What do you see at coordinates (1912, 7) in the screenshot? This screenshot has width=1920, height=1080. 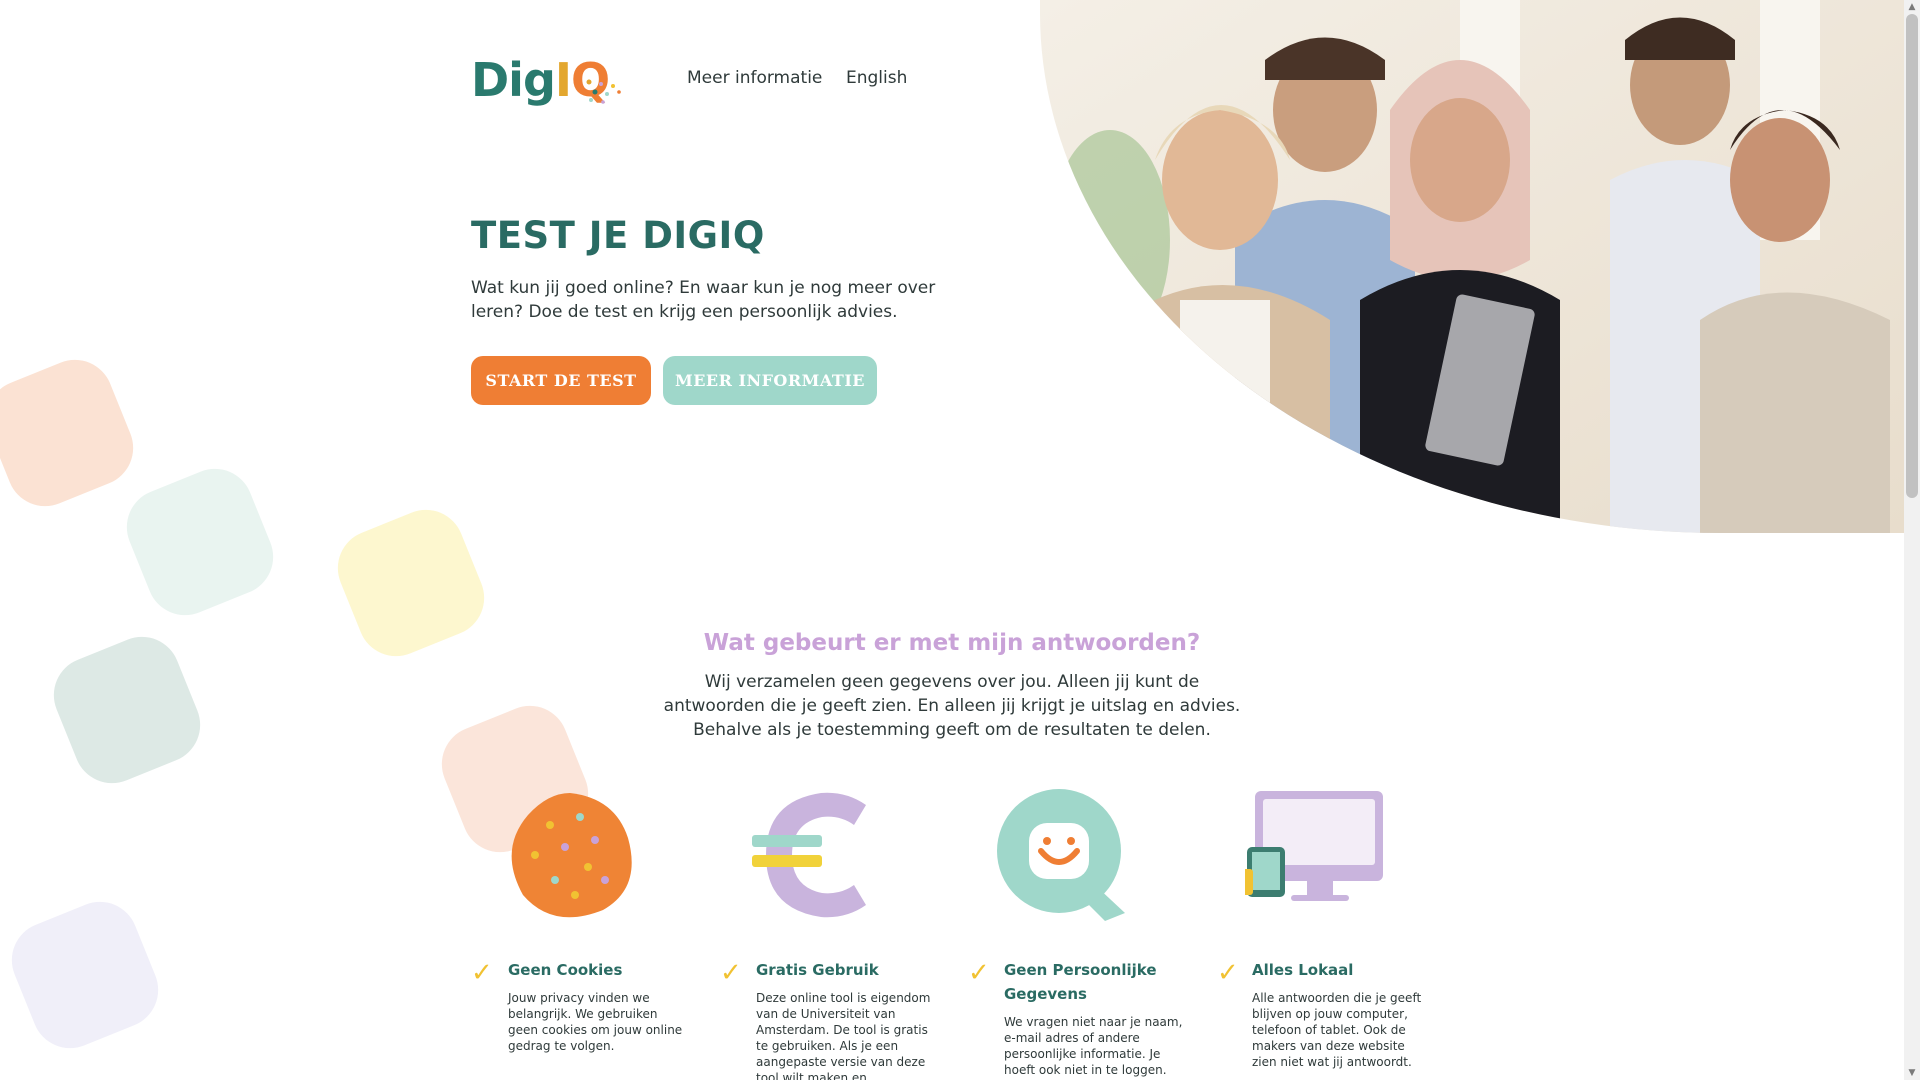 I see `scroll-up-icon: ▲` at bounding box center [1912, 7].